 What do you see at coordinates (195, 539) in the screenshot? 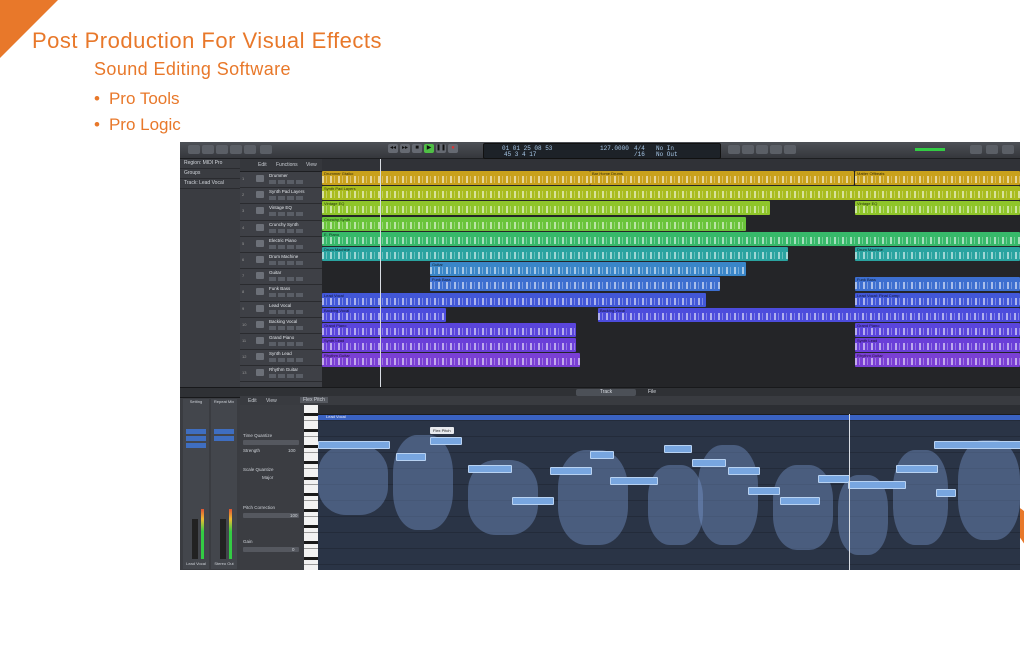
I see `volume-fader` at bounding box center [195, 539].